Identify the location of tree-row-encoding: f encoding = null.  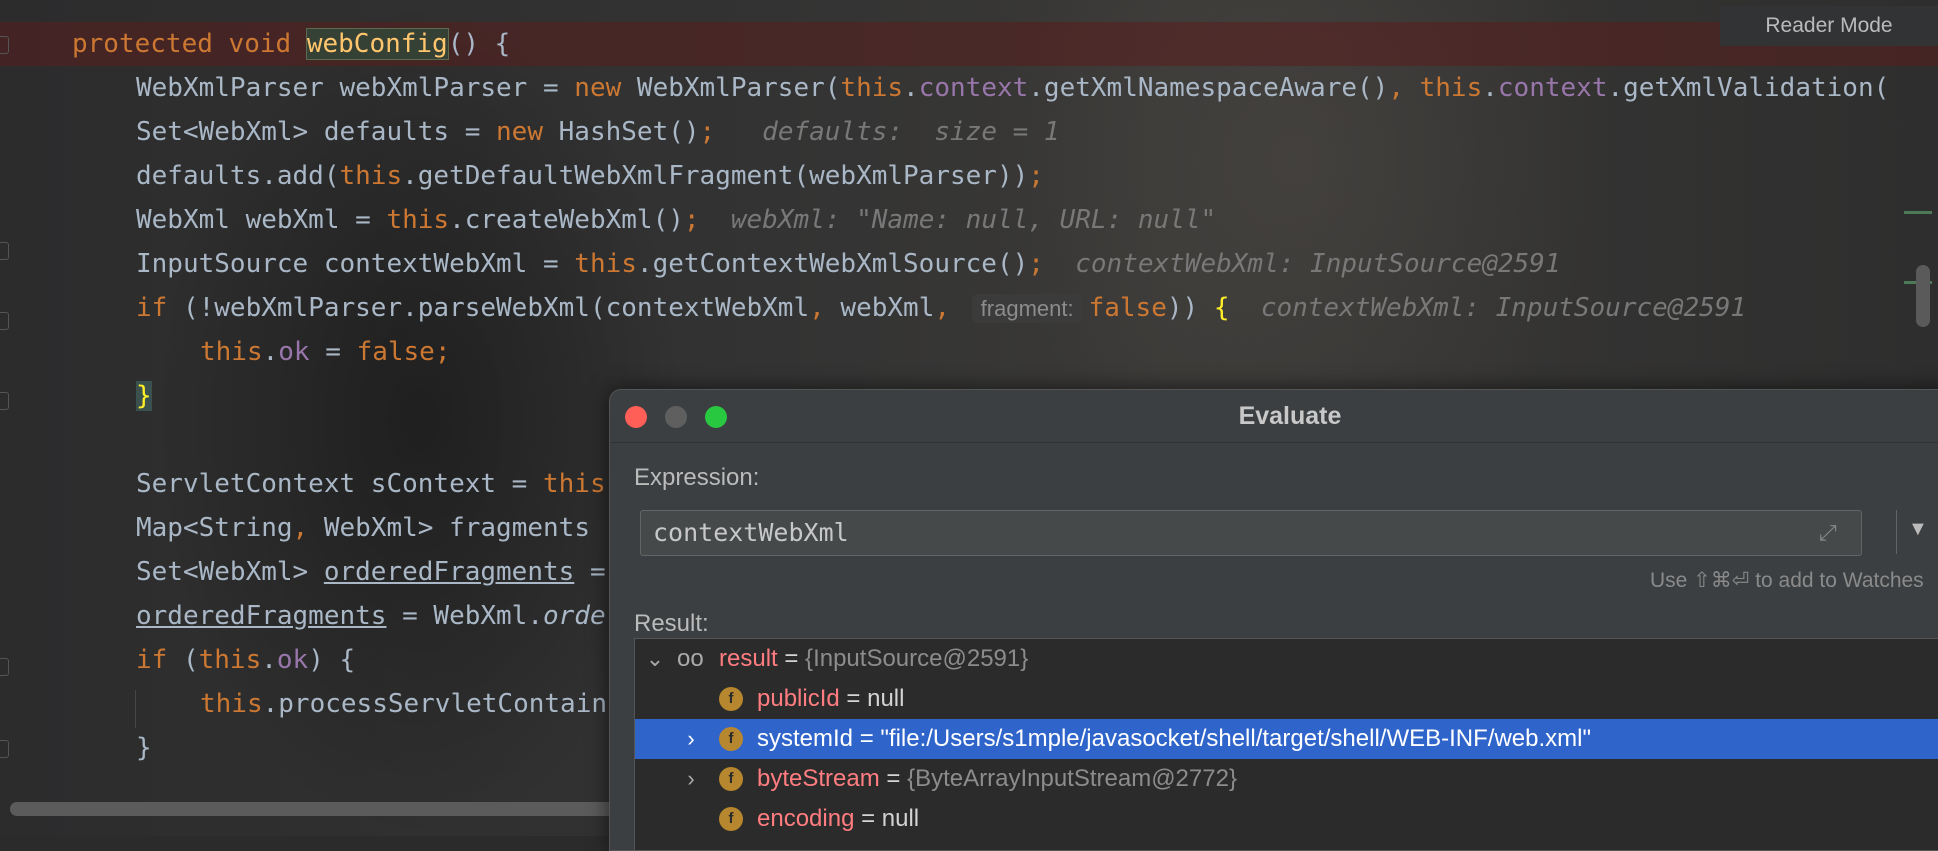
(1286, 819).